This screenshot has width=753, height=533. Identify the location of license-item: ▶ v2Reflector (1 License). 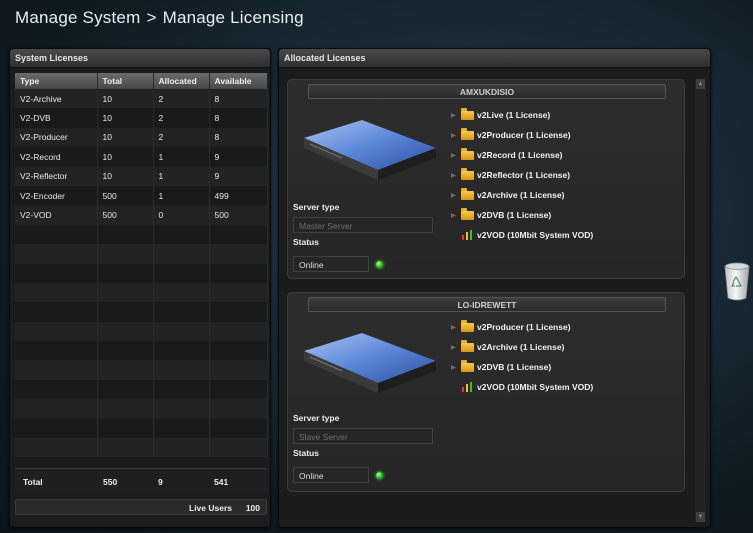
(522, 175).